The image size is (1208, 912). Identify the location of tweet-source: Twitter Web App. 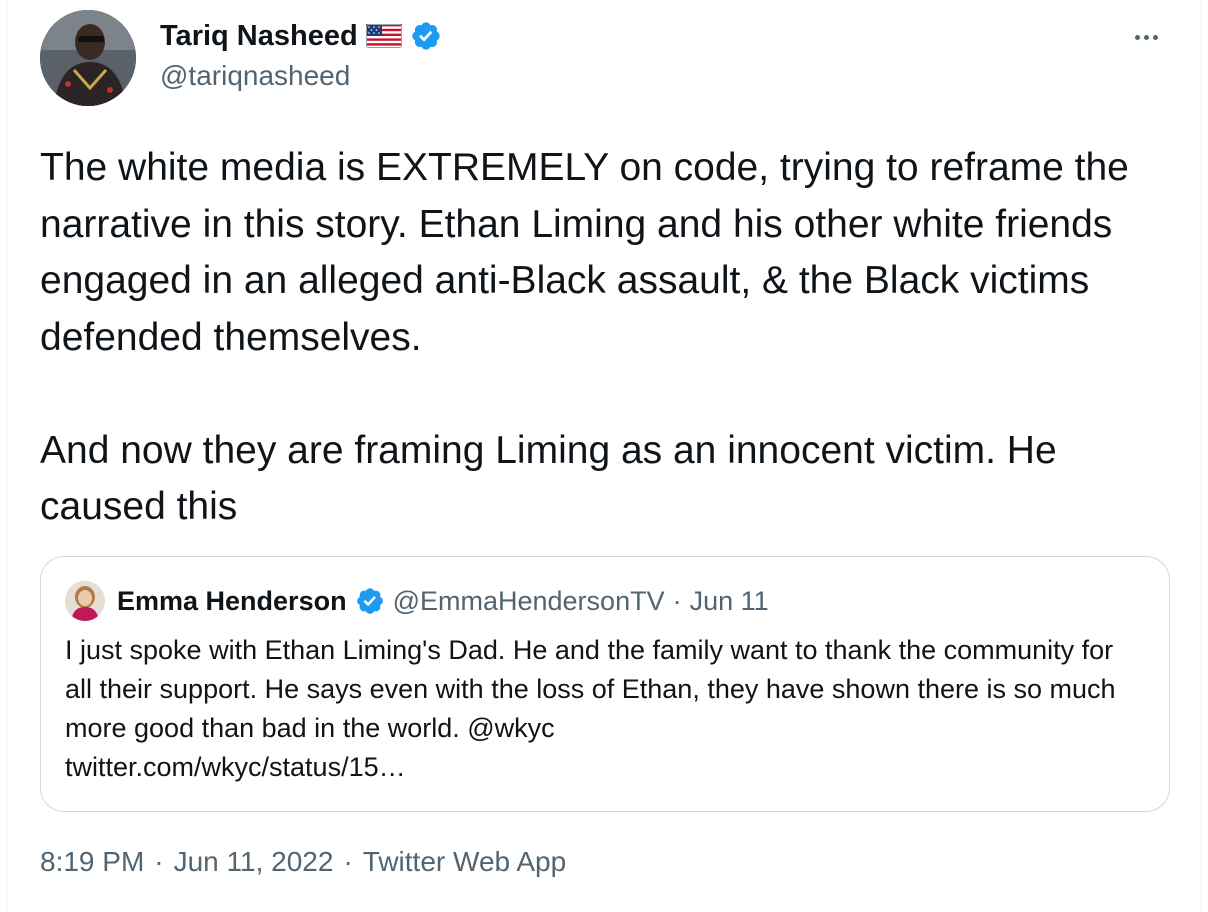
(464, 862).